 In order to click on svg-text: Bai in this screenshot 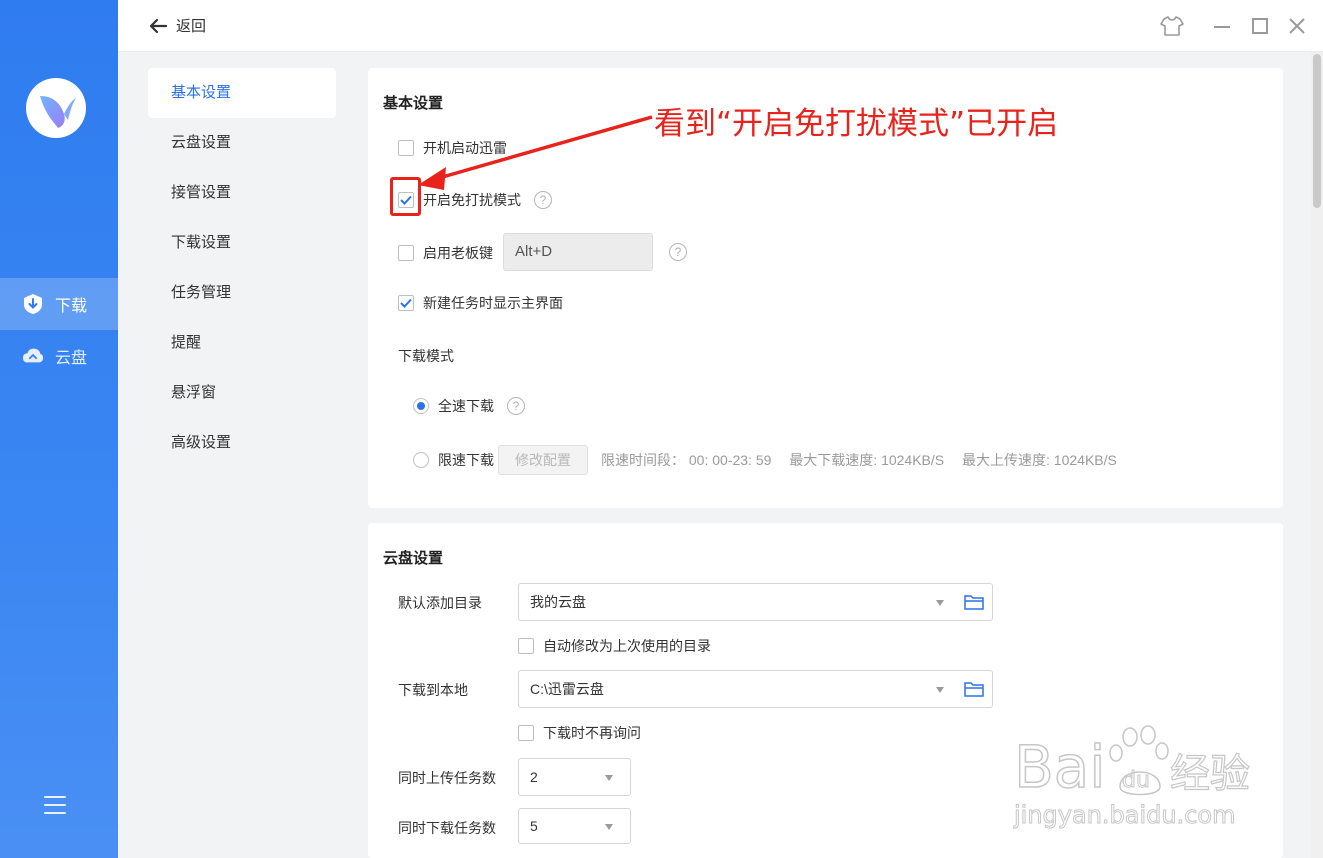, I will do `click(1059, 767)`.